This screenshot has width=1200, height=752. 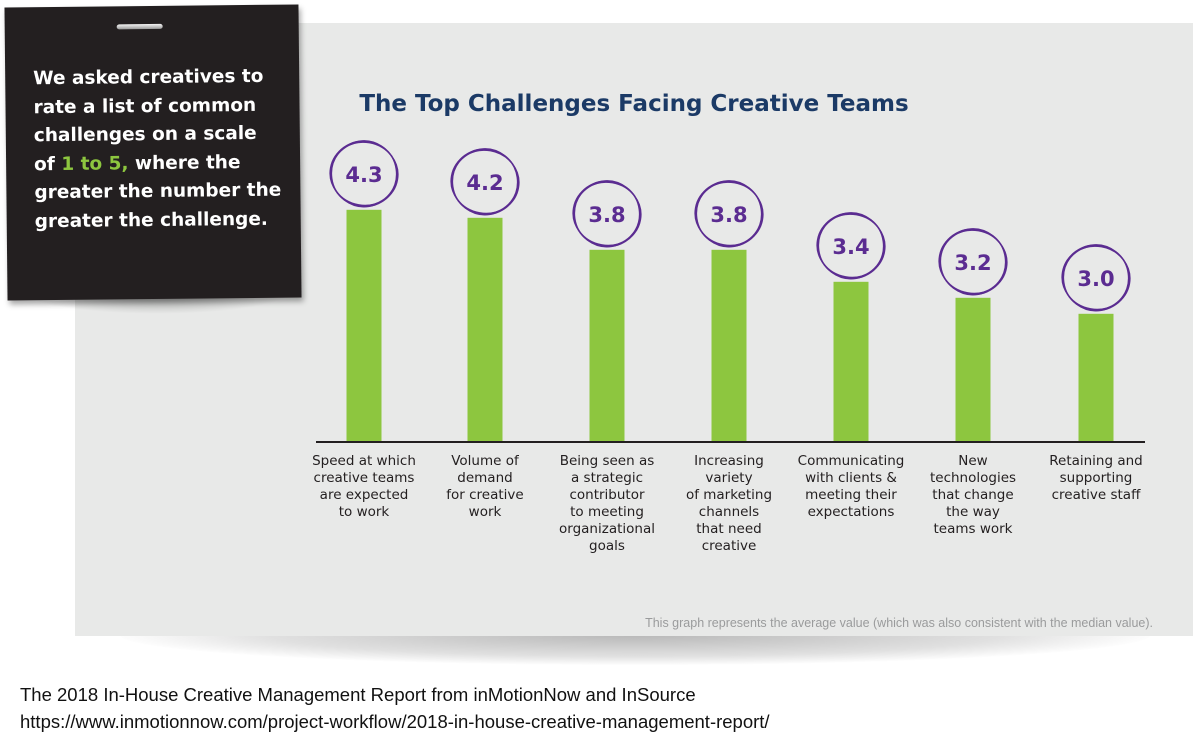 What do you see at coordinates (1095, 279) in the screenshot?
I see `data-label: 3.0` at bounding box center [1095, 279].